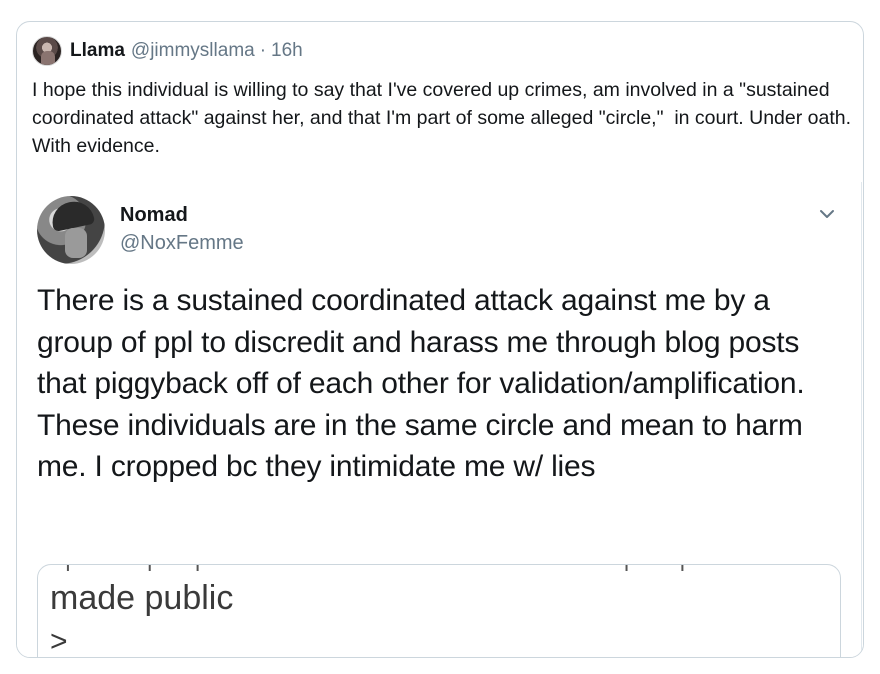 The height and width of the screenshot is (674, 880). Describe the element at coordinates (142, 598) in the screenshot. I see `image-text-line: made public` at that location.